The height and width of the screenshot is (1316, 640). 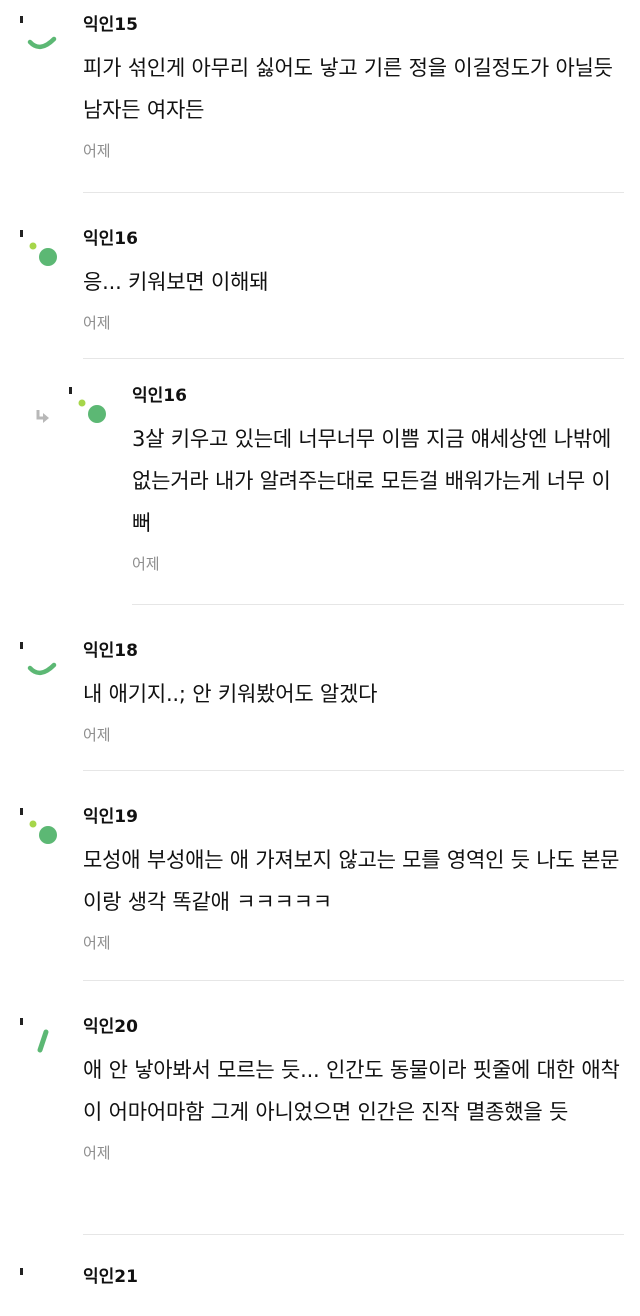 What do you see at coordinates (353, 817) in the screenshot?
I see `comment-author: 익인19` at bounding box center [353, 817].